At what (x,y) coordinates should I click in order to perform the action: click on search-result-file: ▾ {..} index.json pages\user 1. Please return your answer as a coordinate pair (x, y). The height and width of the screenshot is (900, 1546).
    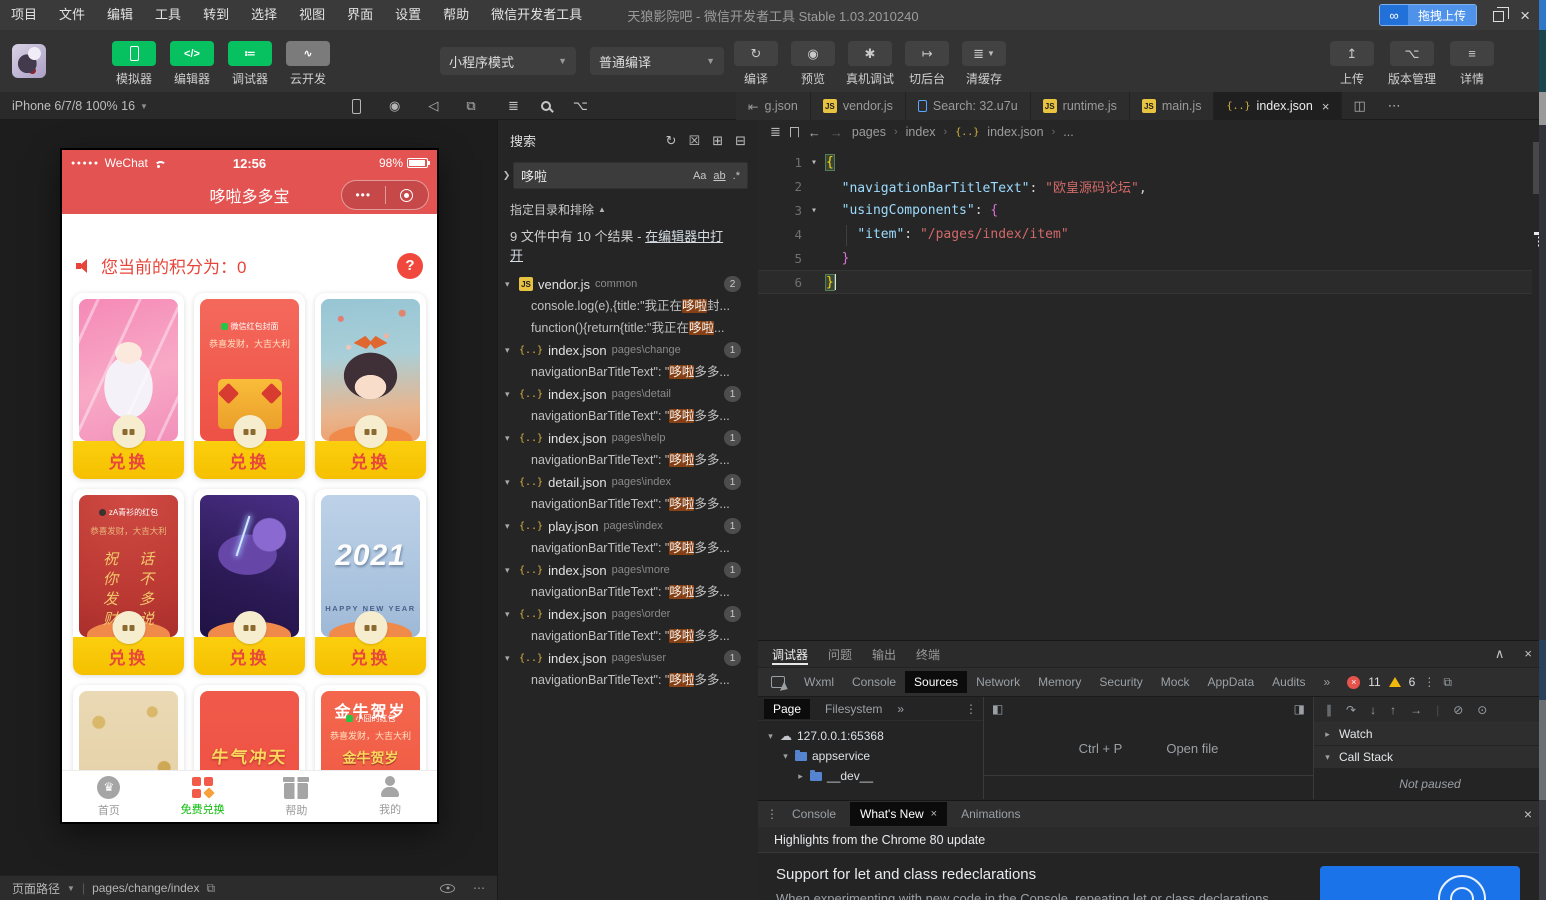
    Looking at the image, I should click on (628, 658).